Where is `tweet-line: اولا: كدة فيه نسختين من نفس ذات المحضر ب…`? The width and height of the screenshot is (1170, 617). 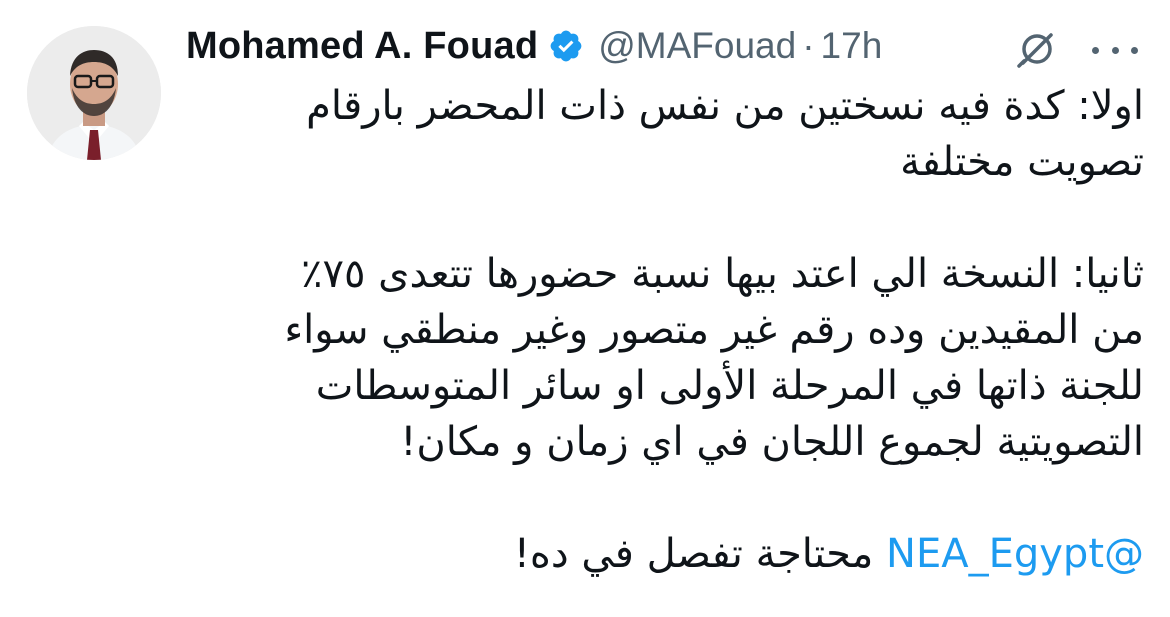
tweet-line: اولا: كدة فيه نسختين من نفس ذات المحضر ب… is located at coordinates (725, 106).